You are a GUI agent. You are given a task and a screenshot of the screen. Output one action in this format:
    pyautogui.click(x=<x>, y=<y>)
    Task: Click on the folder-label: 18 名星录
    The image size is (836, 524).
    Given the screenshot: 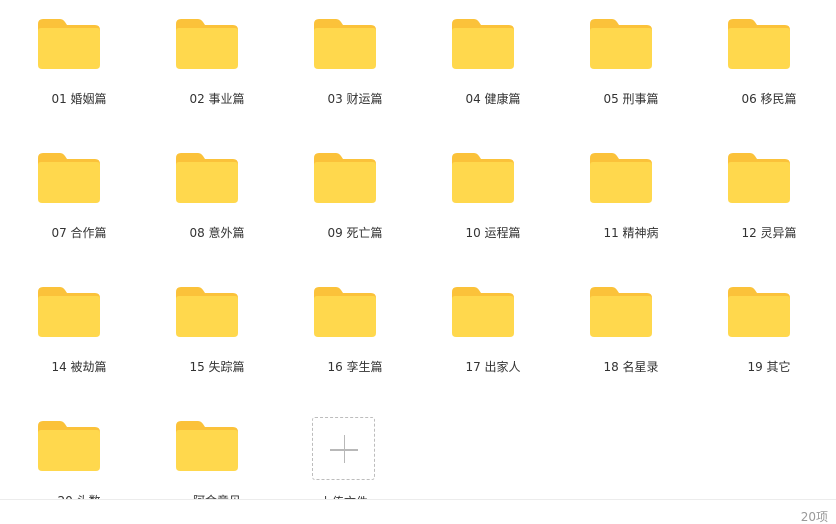 What is the action you would take?
    pyautogui.click(x=631, y=367)
    